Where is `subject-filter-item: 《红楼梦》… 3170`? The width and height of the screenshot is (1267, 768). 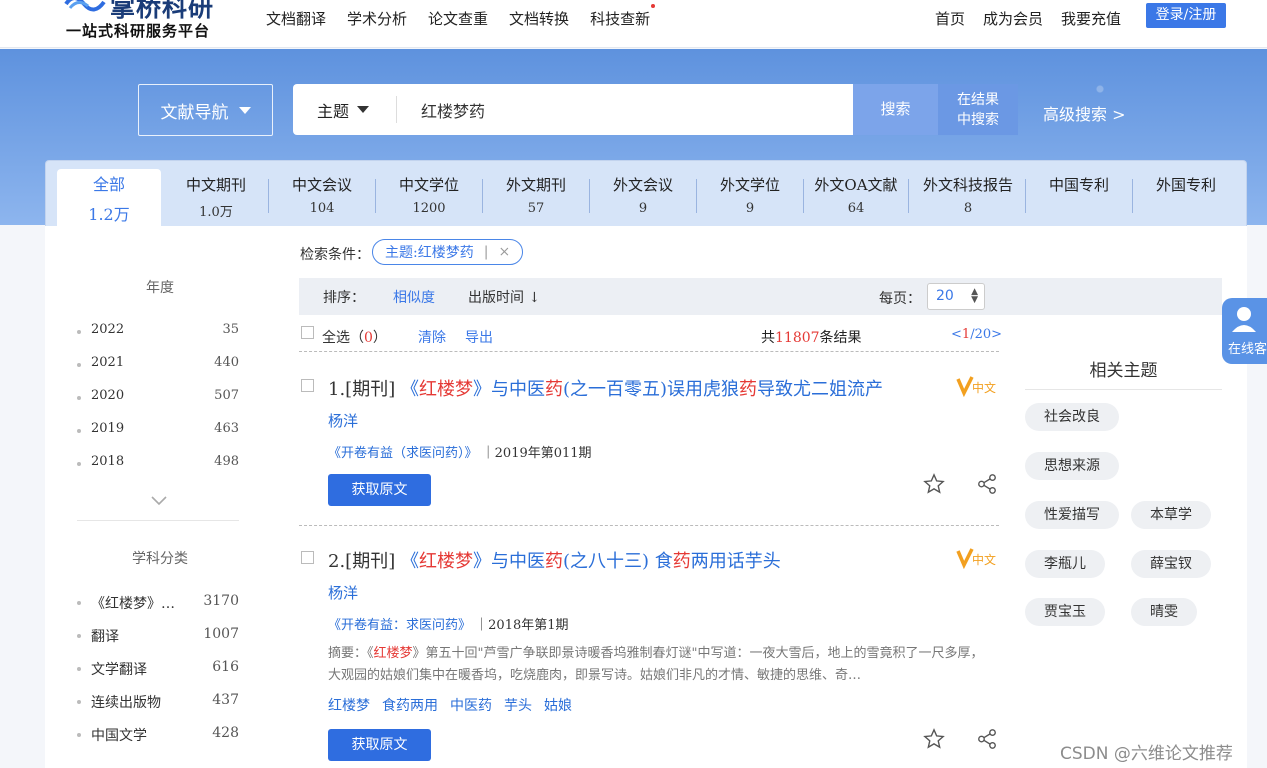 subject-filter-item: 《红楼梦》… 3170 is located at coordinates (158, 604).